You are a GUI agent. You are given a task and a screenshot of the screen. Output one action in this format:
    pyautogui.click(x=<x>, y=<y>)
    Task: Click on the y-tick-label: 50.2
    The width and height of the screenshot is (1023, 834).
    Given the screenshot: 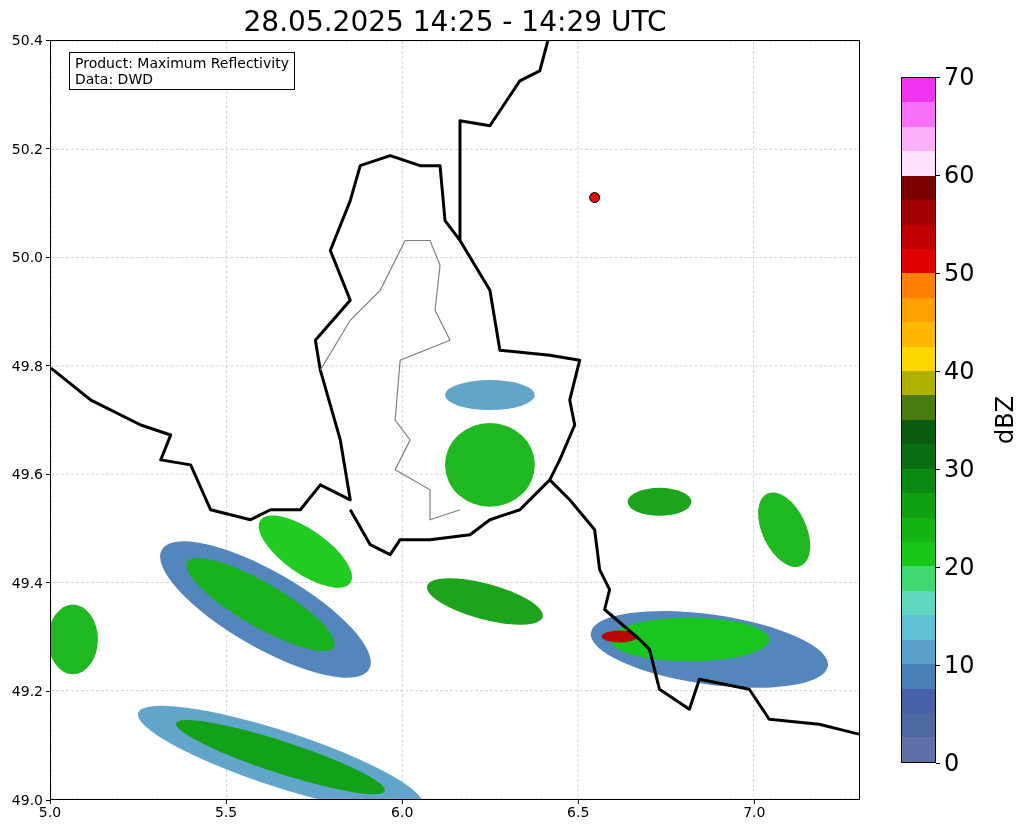 What is the action you would take?
    pyautogui.click(x=27, y=148)
    